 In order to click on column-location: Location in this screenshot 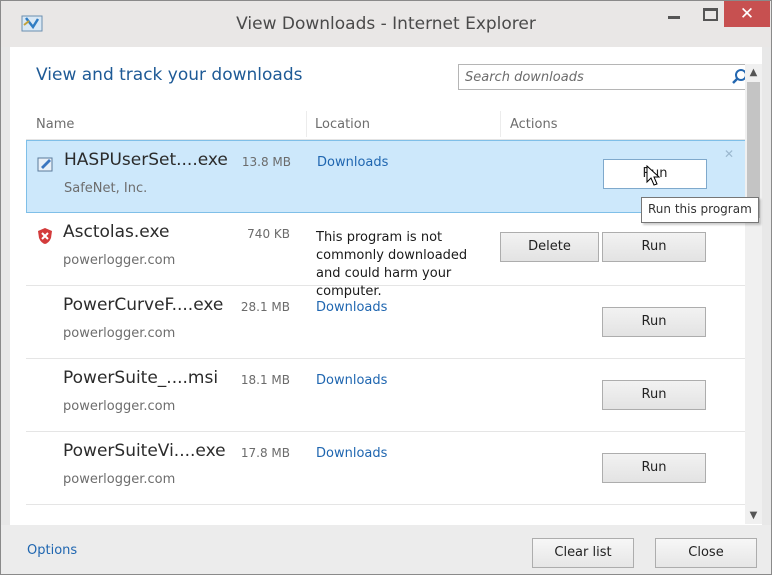, I will do `click(342, 124)`.